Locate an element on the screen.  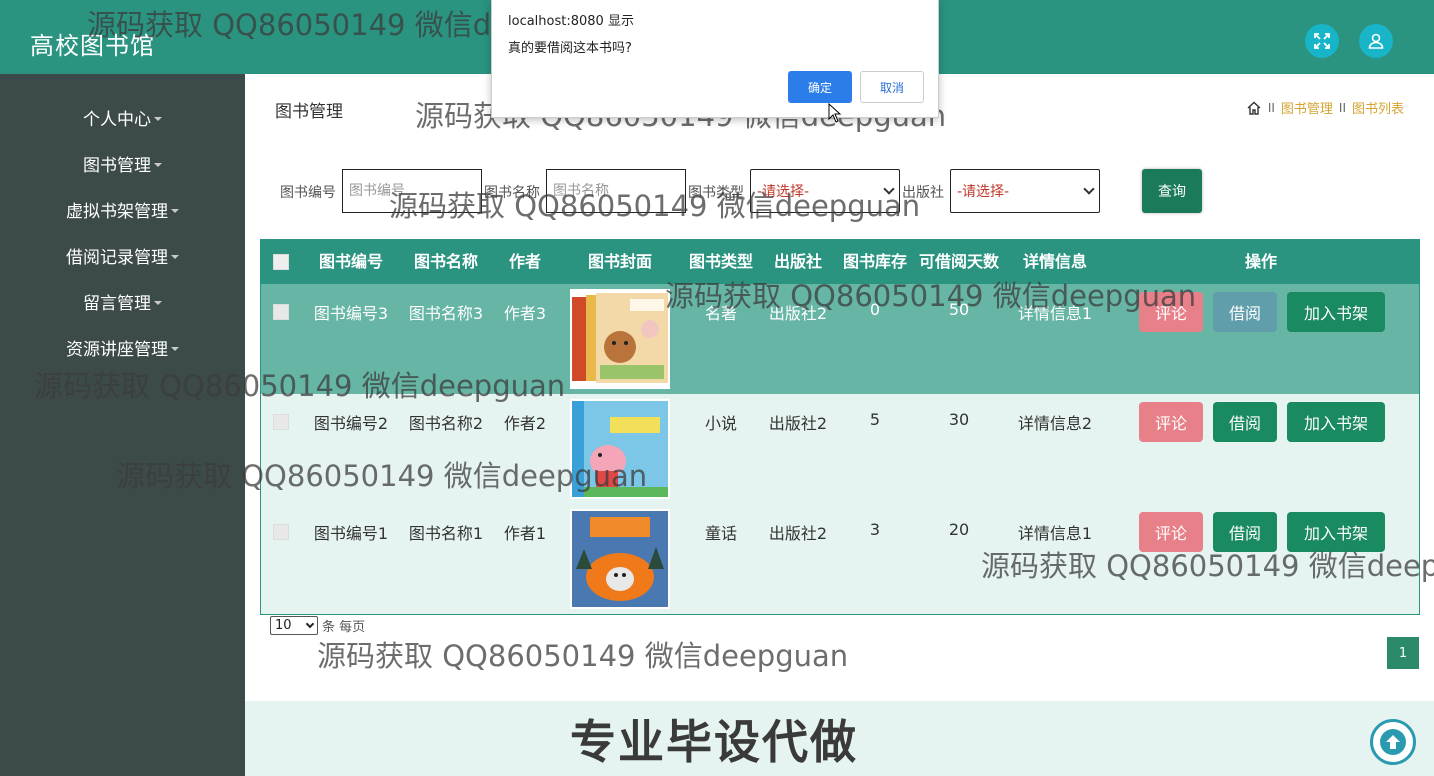
type-cell: 小说 is located at coordinates (720, 423).